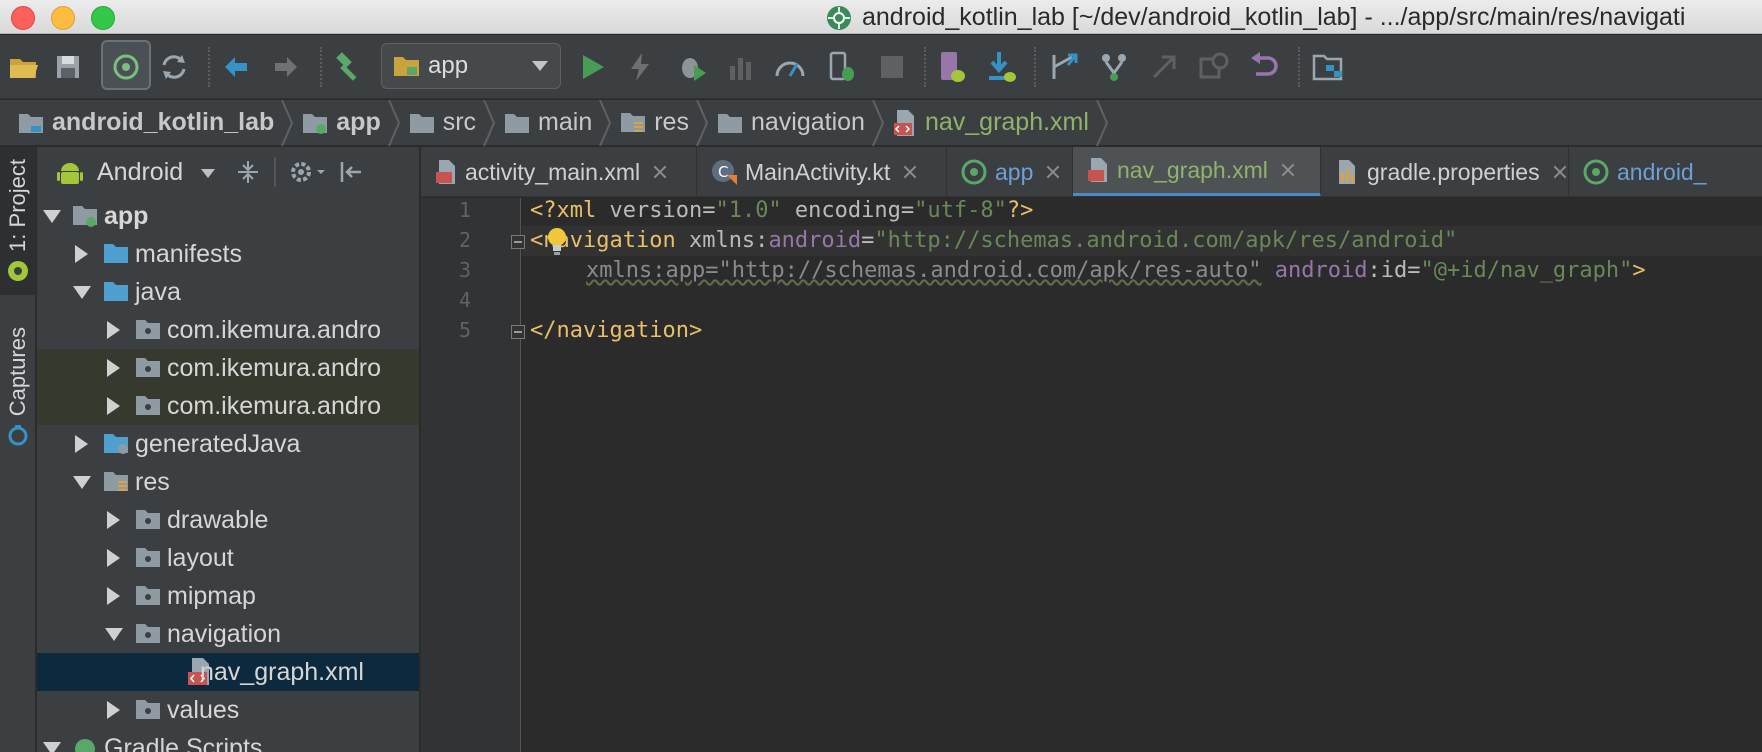 Image resolution: width=1762 pixels, height=752 pixels. Describe the element at coordinates (228, 634) in the screenshot. I see `tree-item-navigation: navigation` at that location.